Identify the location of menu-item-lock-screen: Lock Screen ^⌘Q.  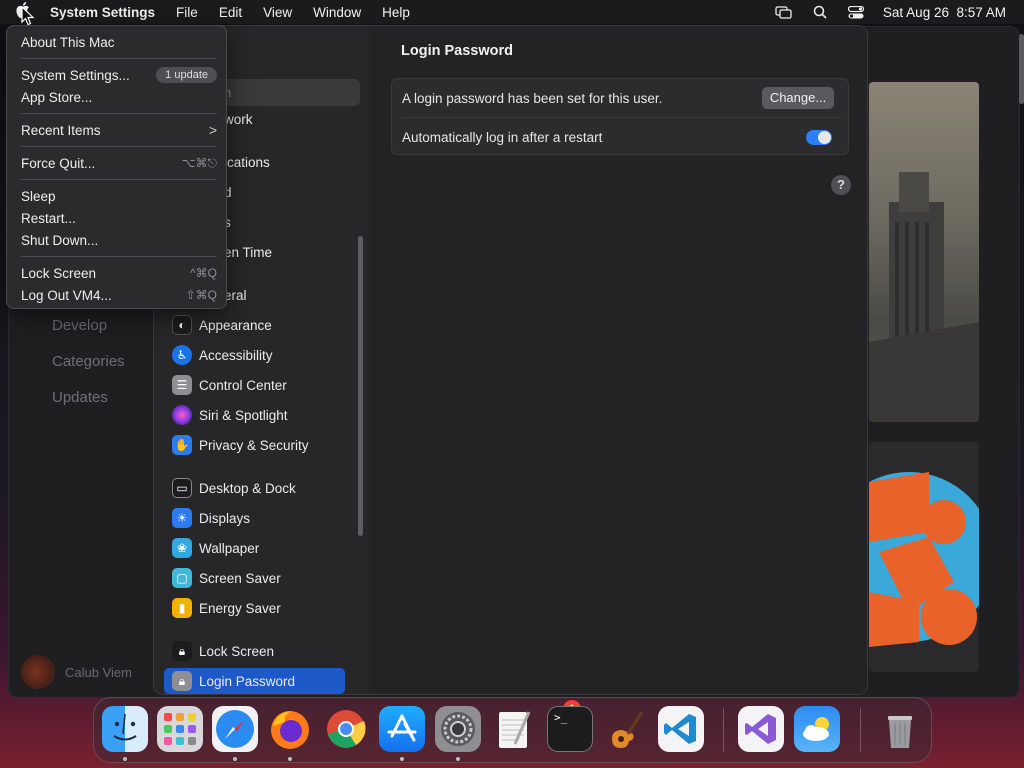
(119, 273).